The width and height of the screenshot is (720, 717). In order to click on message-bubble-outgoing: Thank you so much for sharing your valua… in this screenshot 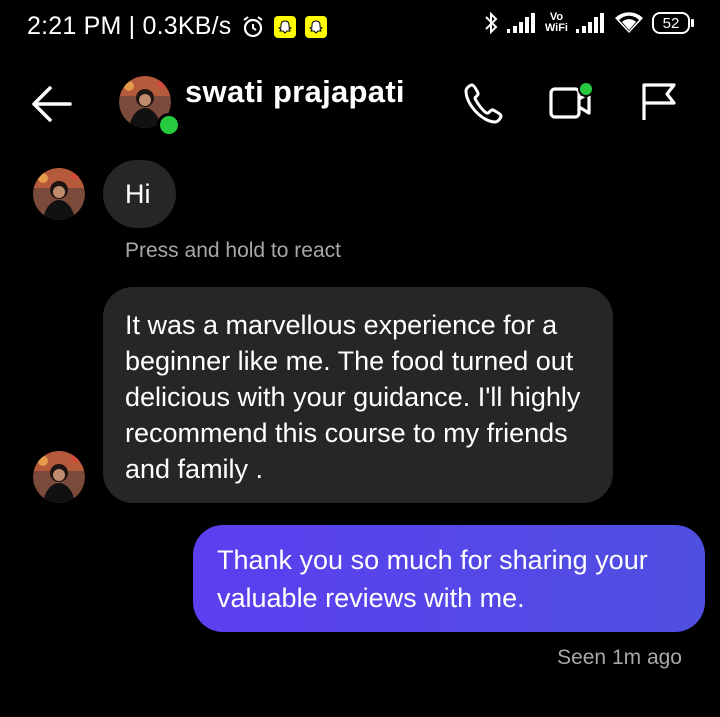, I will do `click(449, 578)`.